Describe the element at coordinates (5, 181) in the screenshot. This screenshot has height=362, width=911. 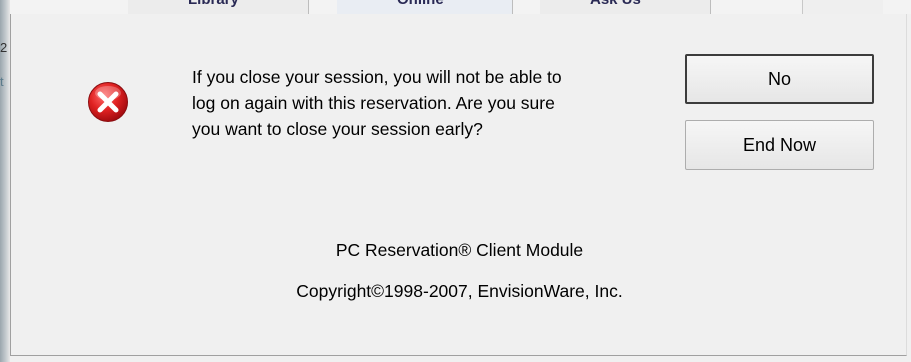
I see `background-left-edge: 2 t` at that location.